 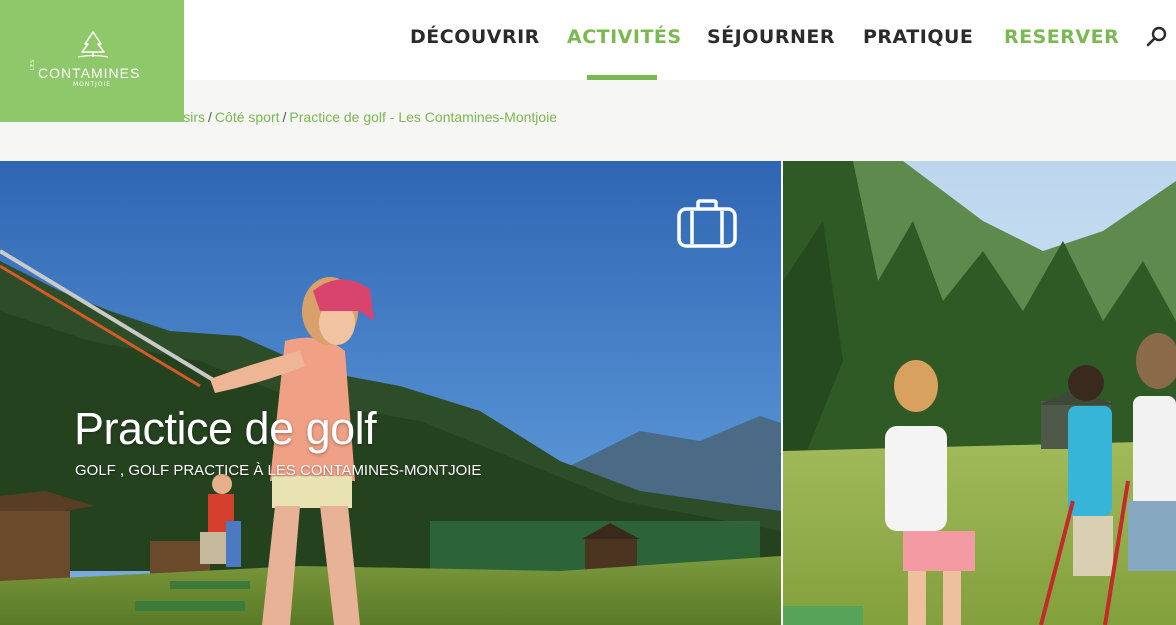 What do you see at coordinates (247, 117) in the screenshot?
I see `breadcrumb-item: Côté sport` at bounding box center [247, 117].